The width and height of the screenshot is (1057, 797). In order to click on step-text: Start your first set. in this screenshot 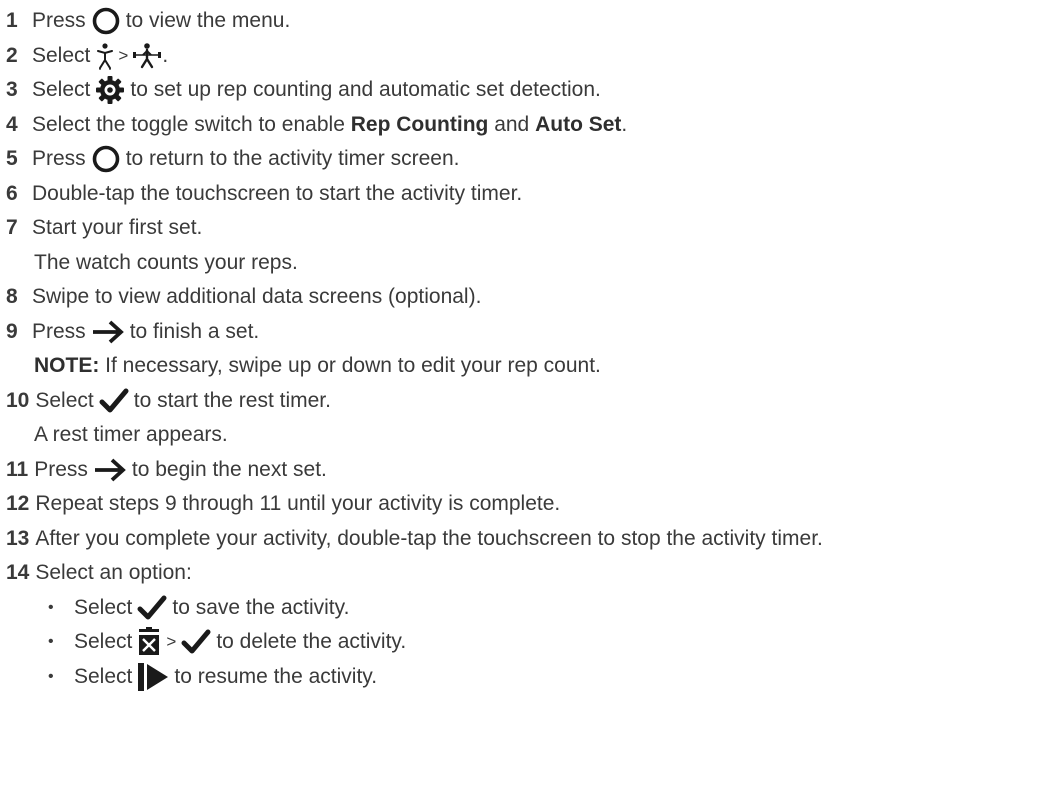, I will do `click(117, 228)`.